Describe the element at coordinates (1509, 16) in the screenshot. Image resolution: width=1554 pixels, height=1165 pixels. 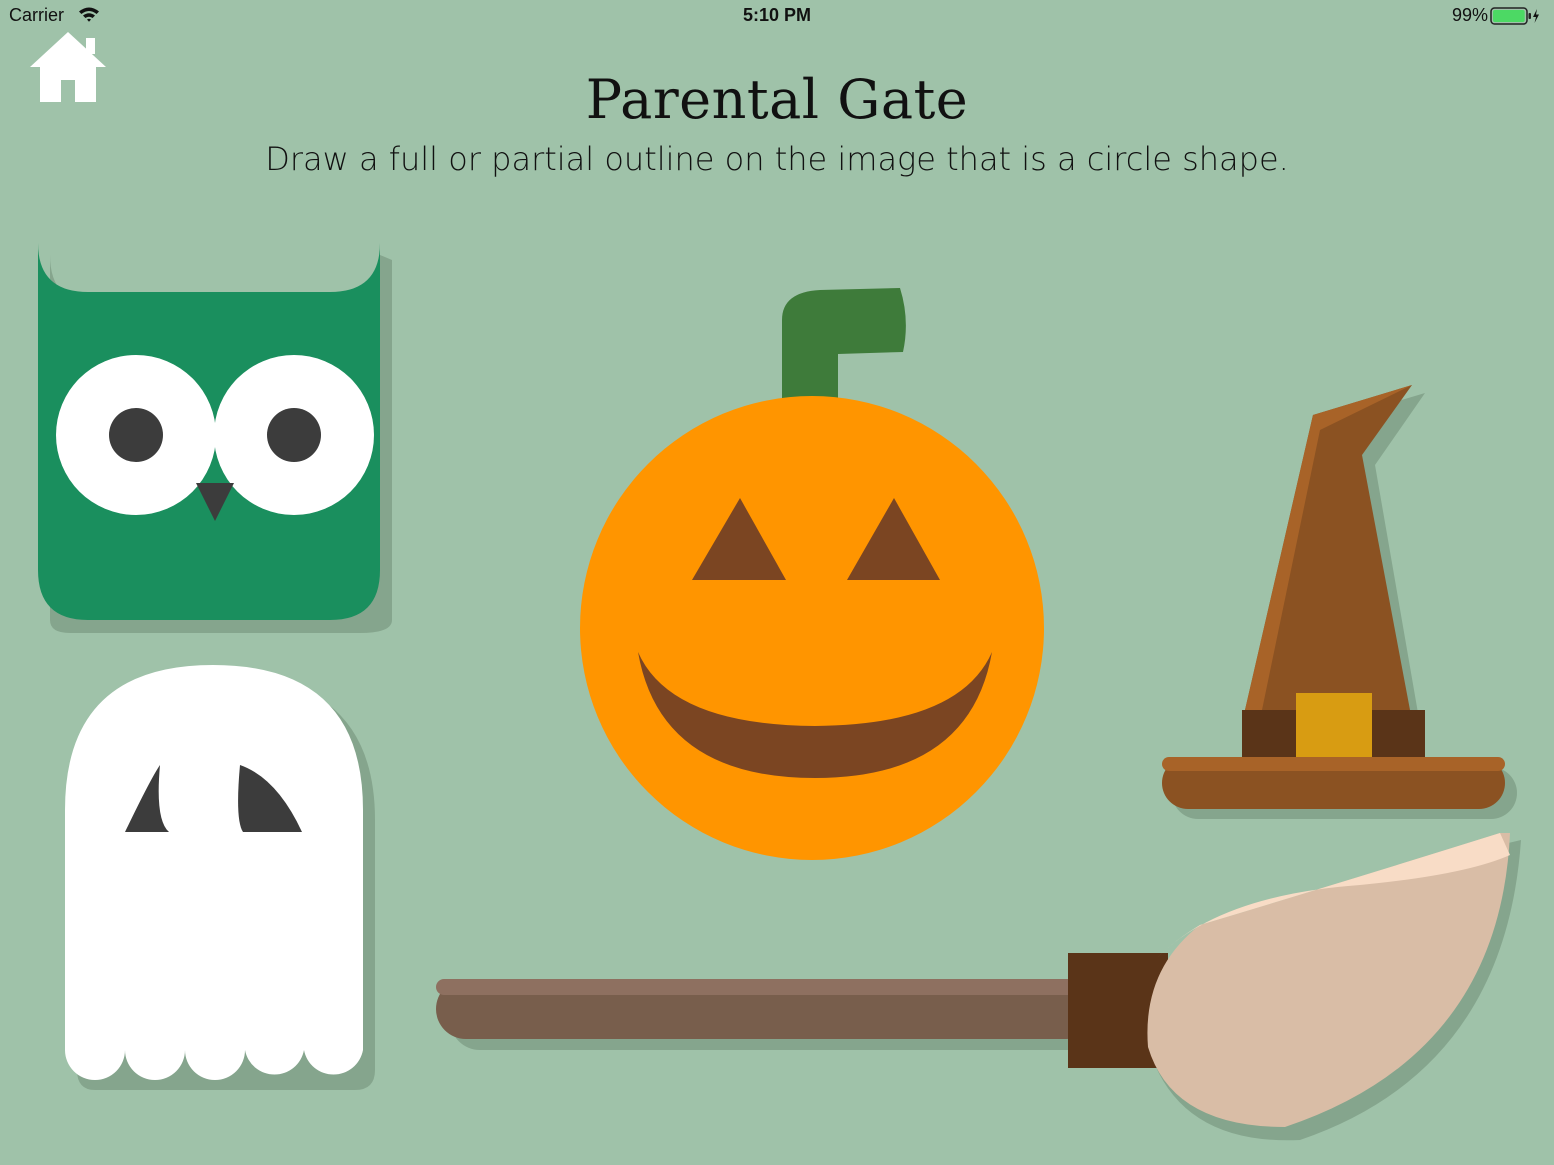
I see `battery-fill` at that location.